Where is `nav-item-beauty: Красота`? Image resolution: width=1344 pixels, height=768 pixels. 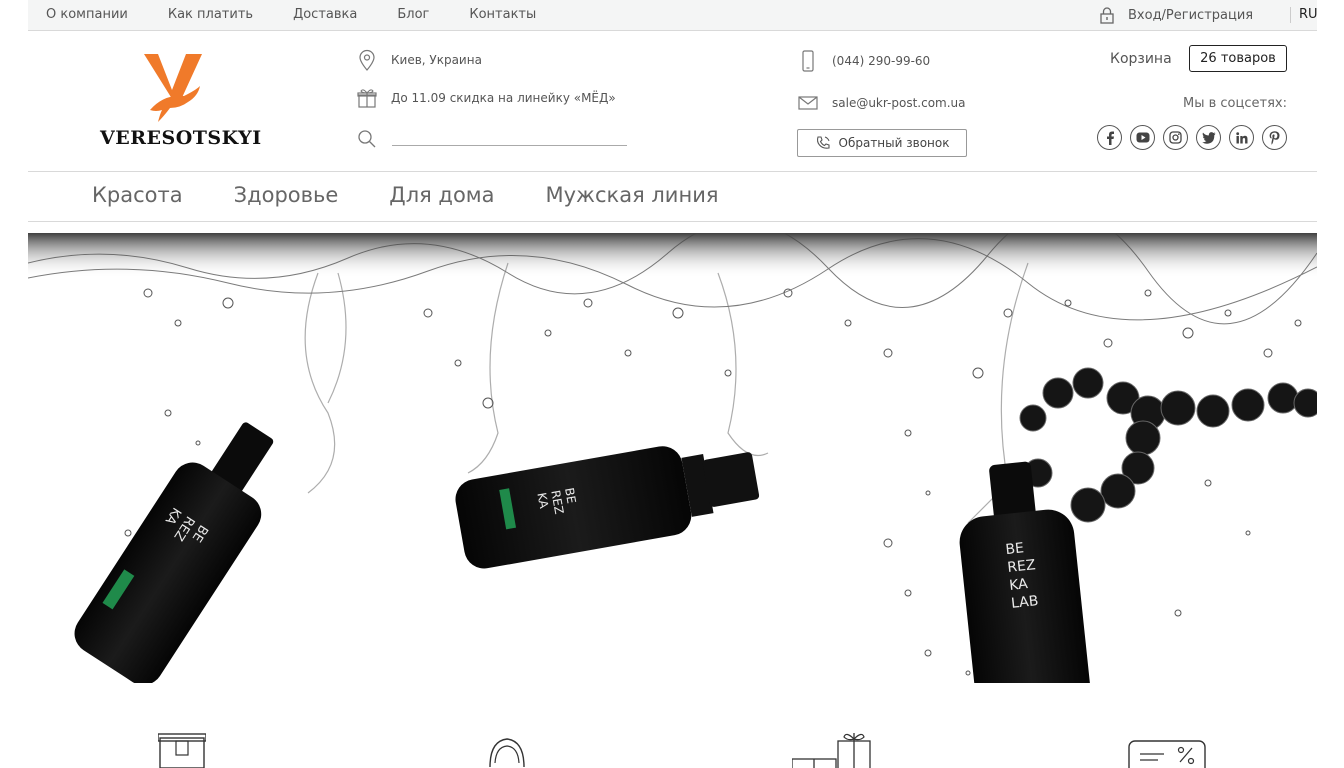
nav-item-beauty: Красота is located at coordinates (137, 195).